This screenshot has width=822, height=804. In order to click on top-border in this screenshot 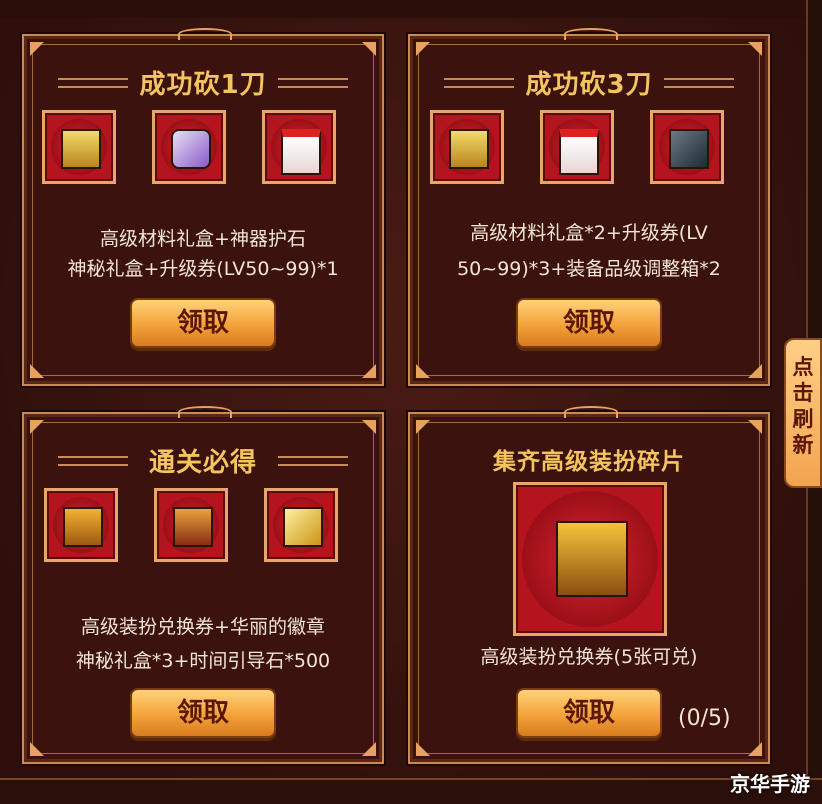, I will do `click(411, 9)`.